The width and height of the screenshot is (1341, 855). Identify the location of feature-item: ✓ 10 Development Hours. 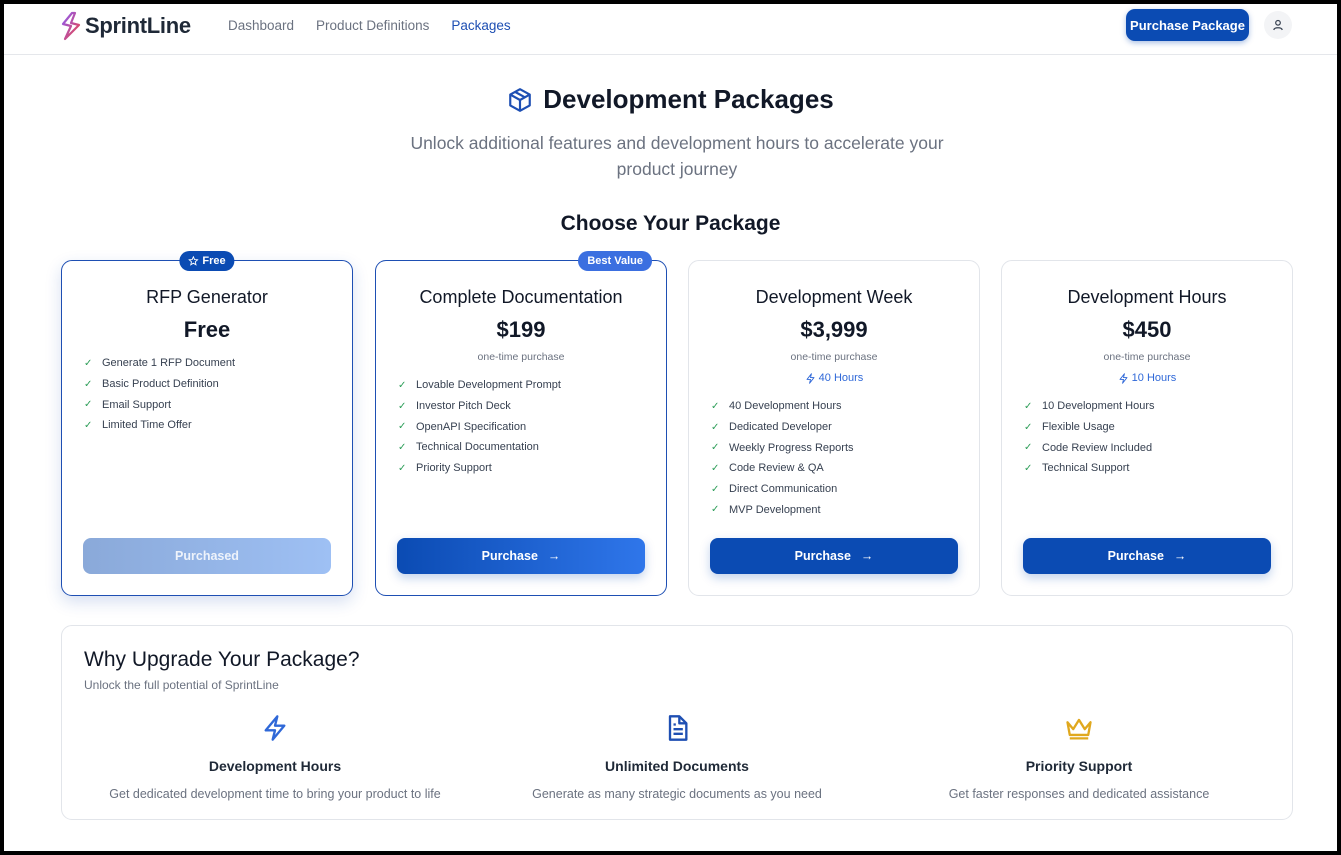
(1089, 406).